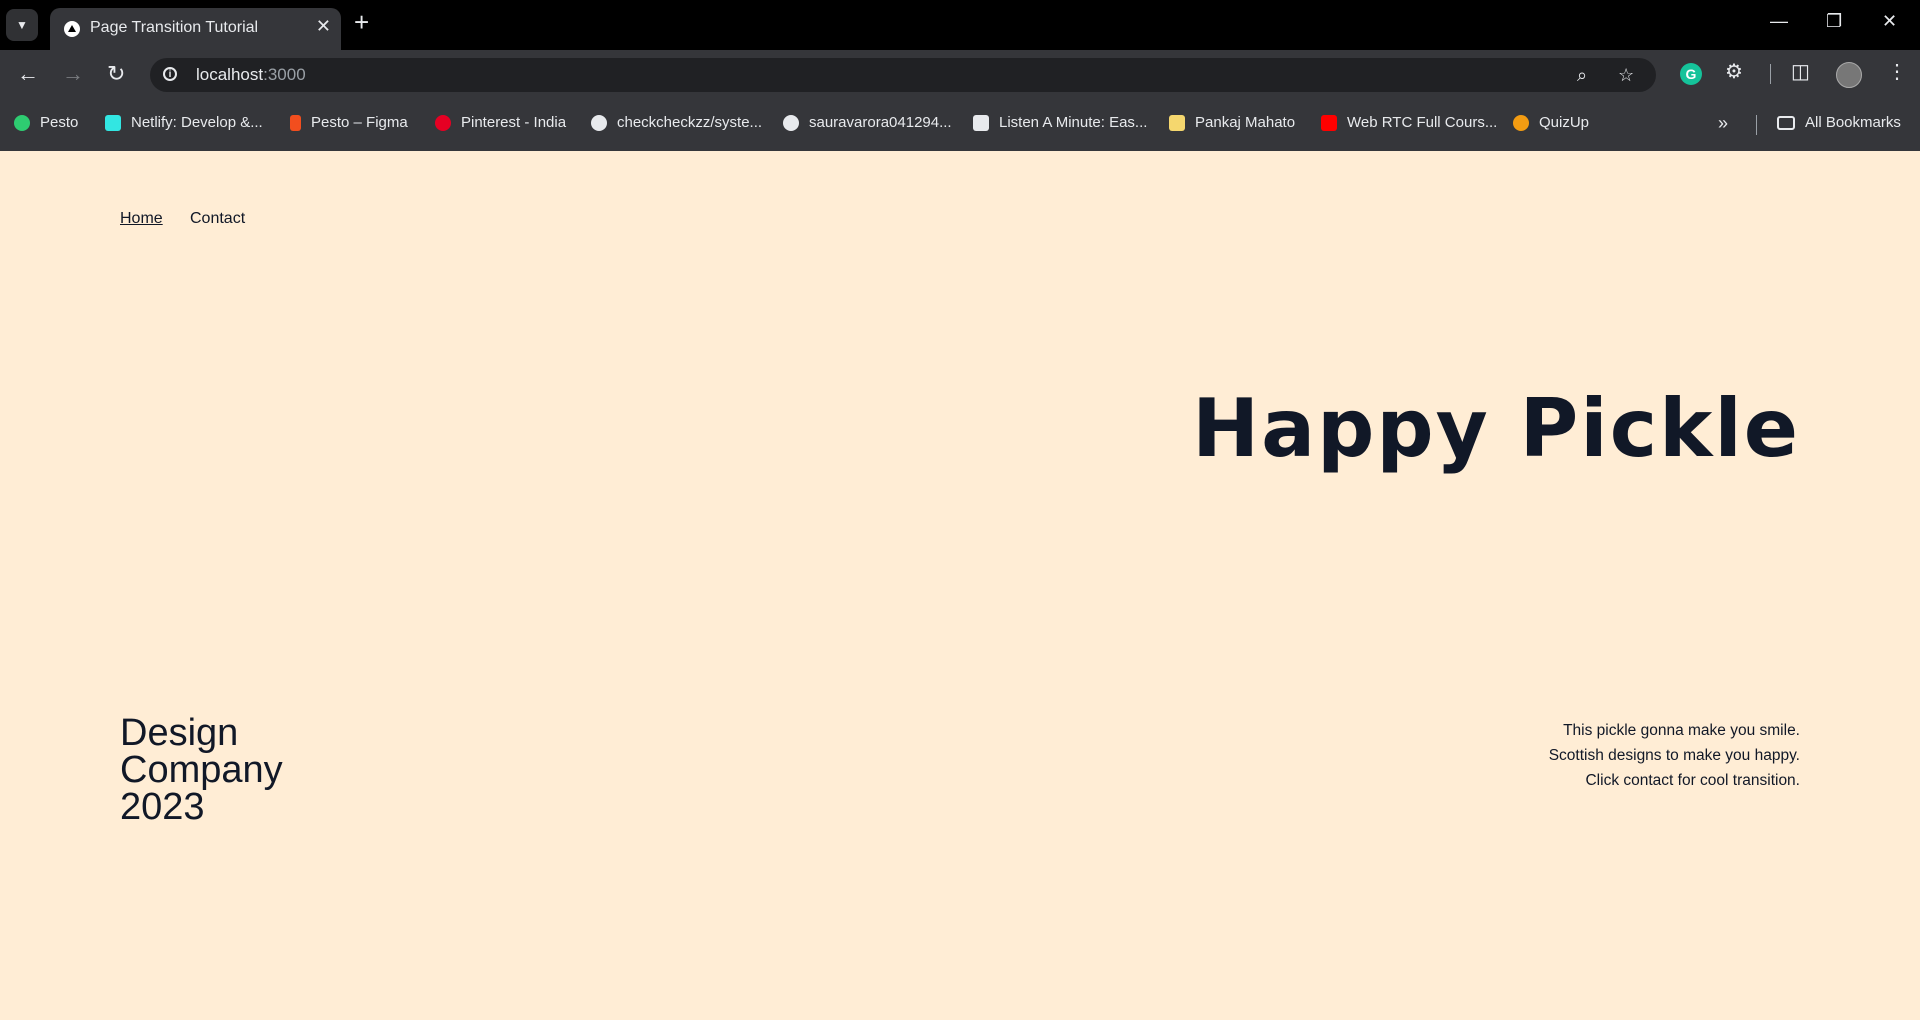  I want to click on side-panel-icon: ◫, so click(1800, 72).